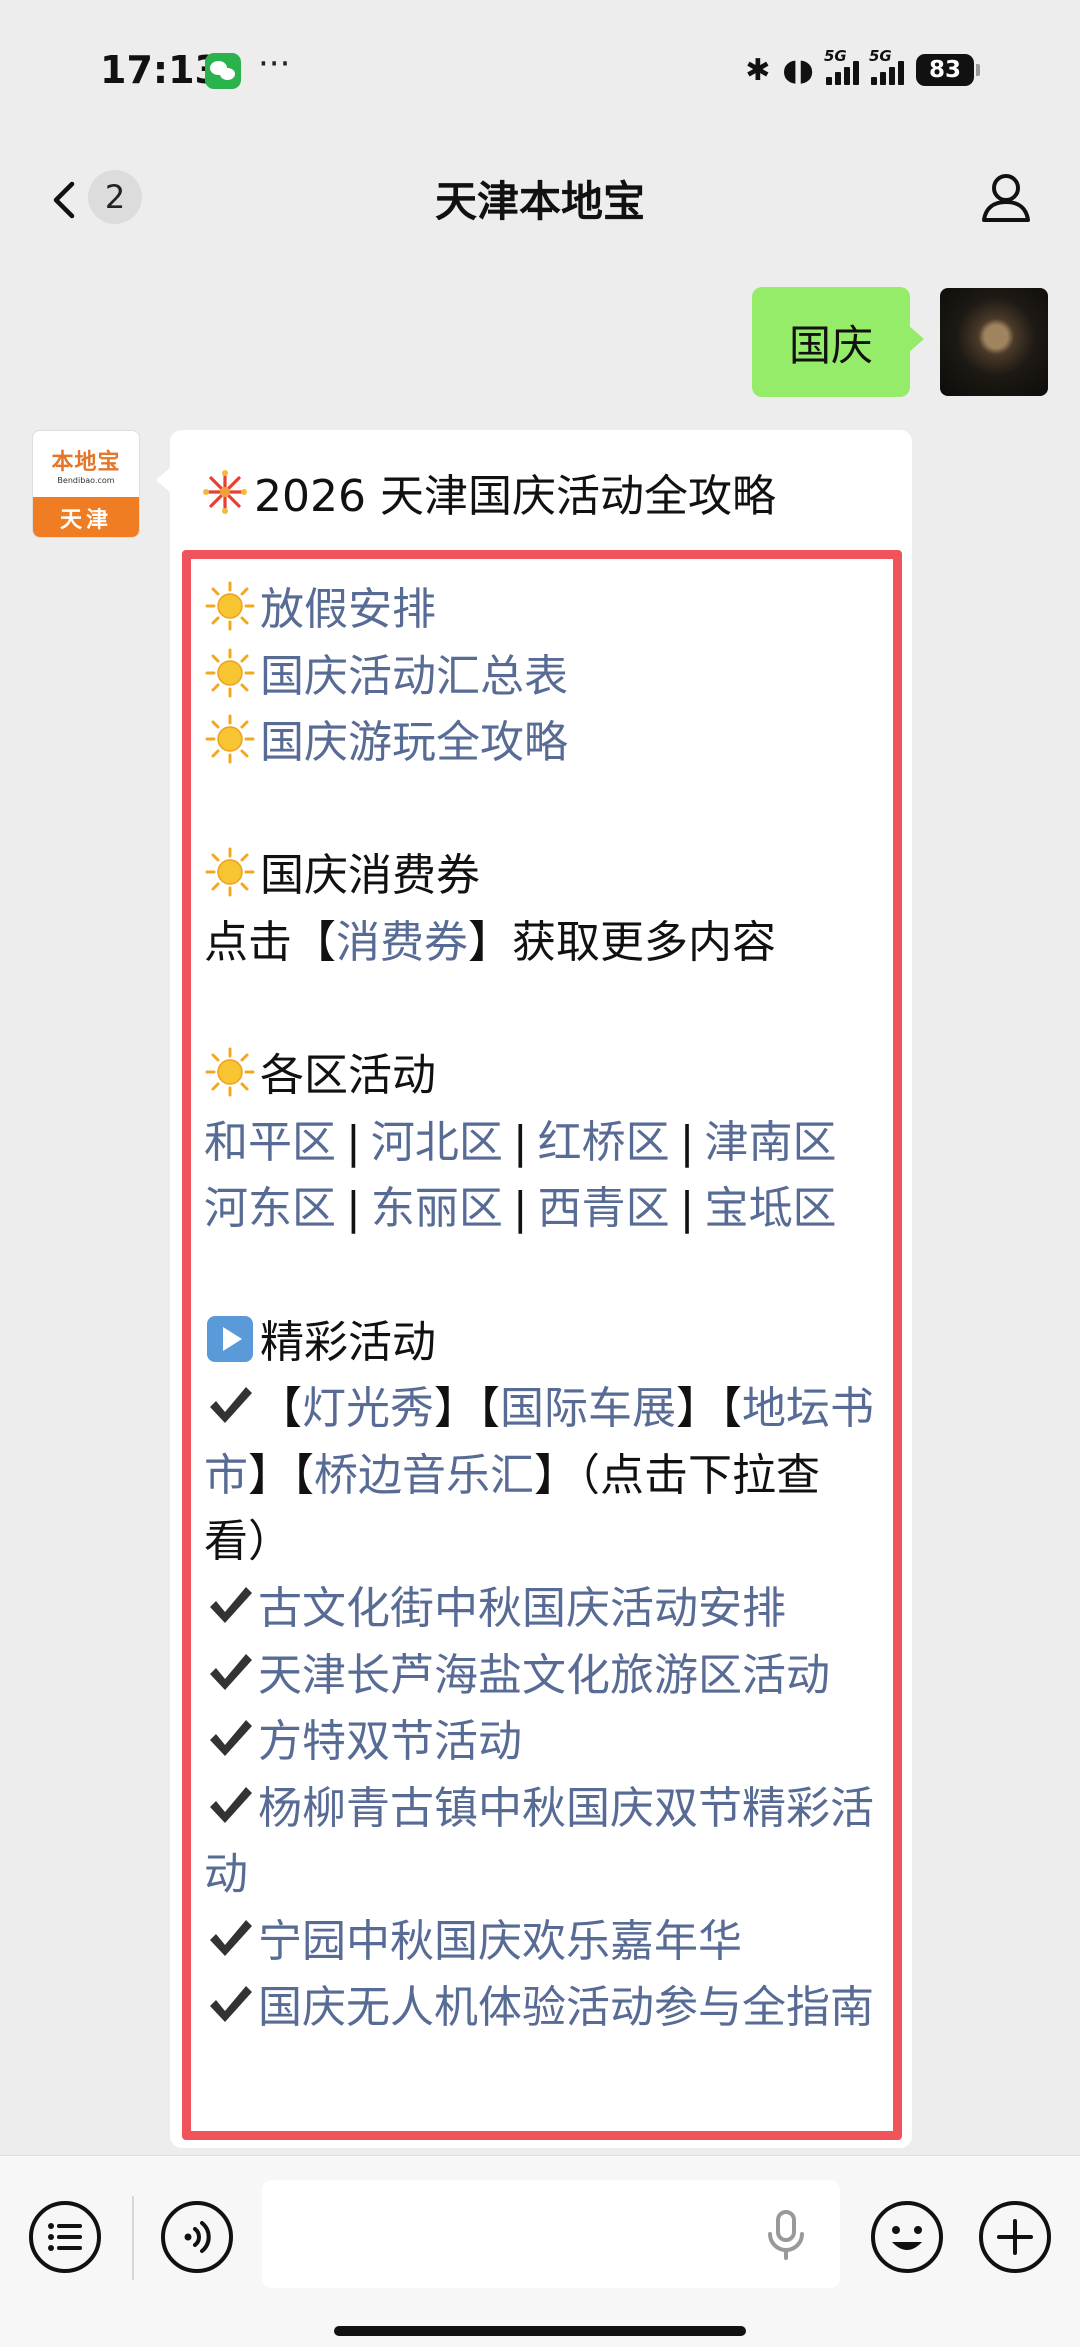 The height and width of the screenshot is (2347, 1080). I want to click on message-input, so click(551, 2234).